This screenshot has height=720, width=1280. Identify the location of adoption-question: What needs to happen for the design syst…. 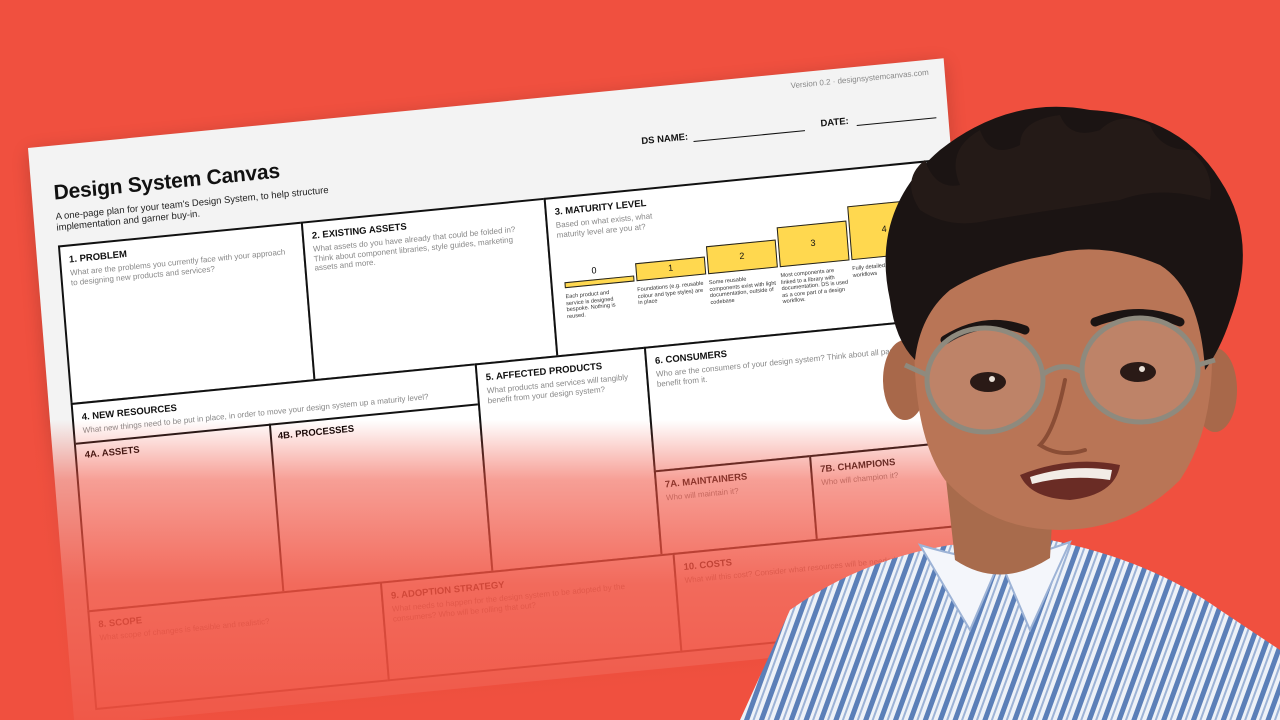
(508, 602).